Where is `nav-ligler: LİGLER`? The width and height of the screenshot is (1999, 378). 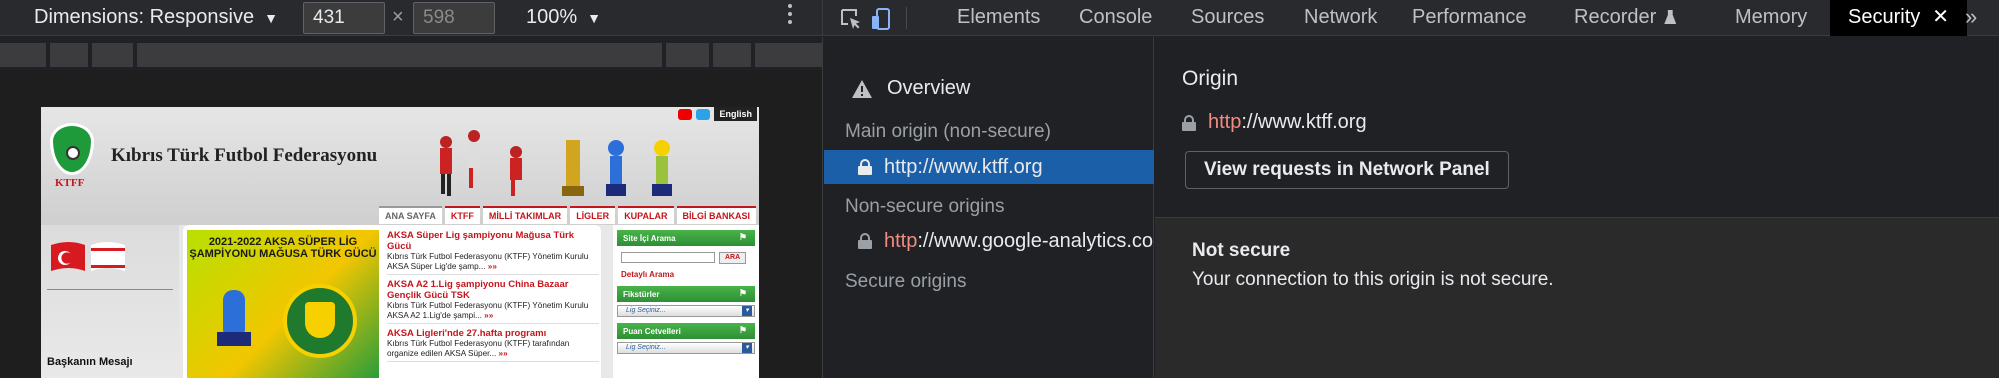 nav-ligler: LİGLER is located at coordinates (593, 215).